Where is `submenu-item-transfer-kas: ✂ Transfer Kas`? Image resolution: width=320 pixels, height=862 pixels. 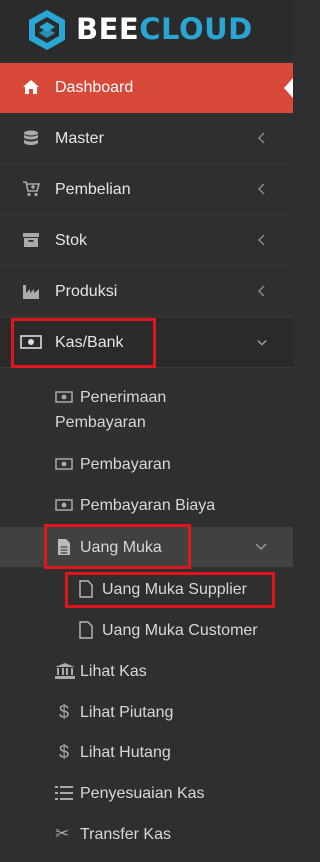
submenu-item-transfer-kas: ✂ Transfer Kas is located at coordinates (146, 835).